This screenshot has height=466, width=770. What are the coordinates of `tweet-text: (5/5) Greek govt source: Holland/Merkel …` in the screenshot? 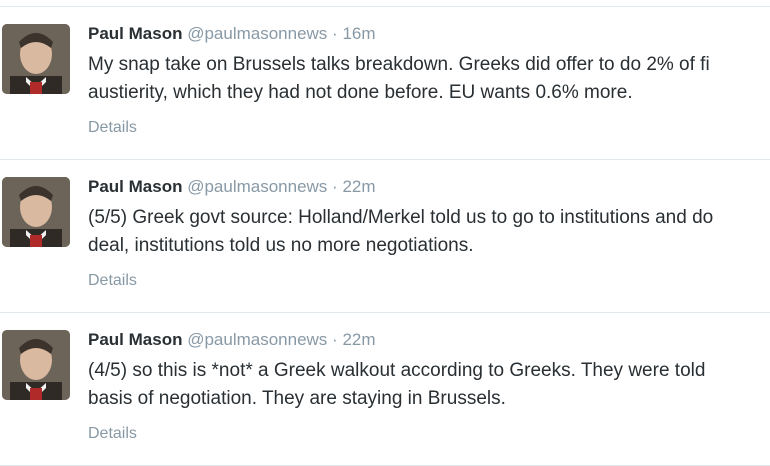 It's located at (401, 231).